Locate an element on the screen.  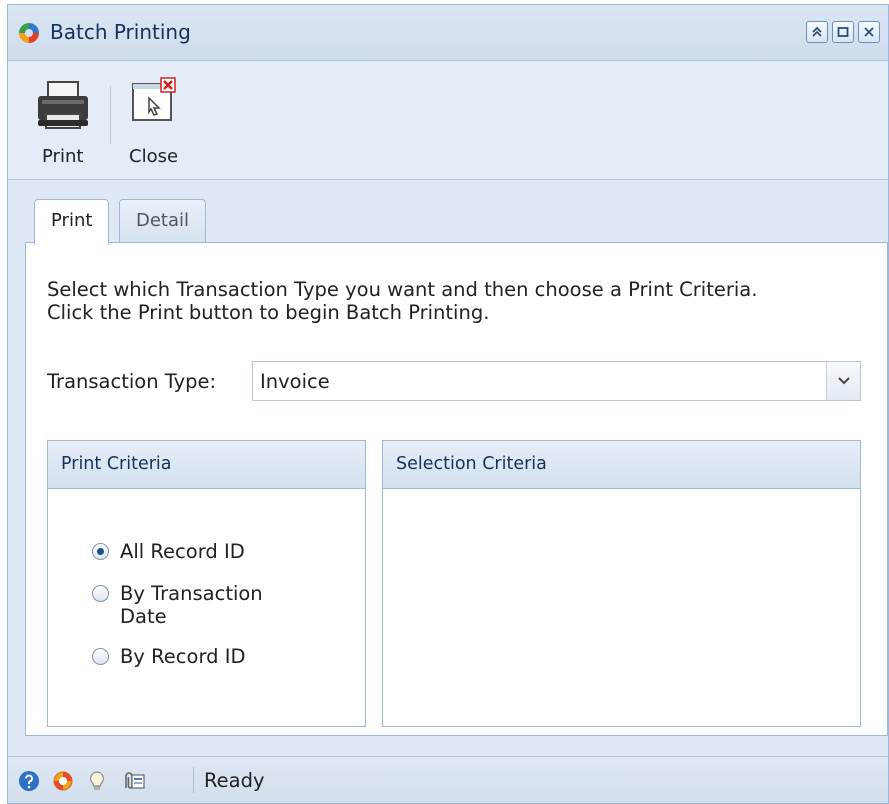
transaction-type-combobox: Invoice is located at coordinates (556, 381).